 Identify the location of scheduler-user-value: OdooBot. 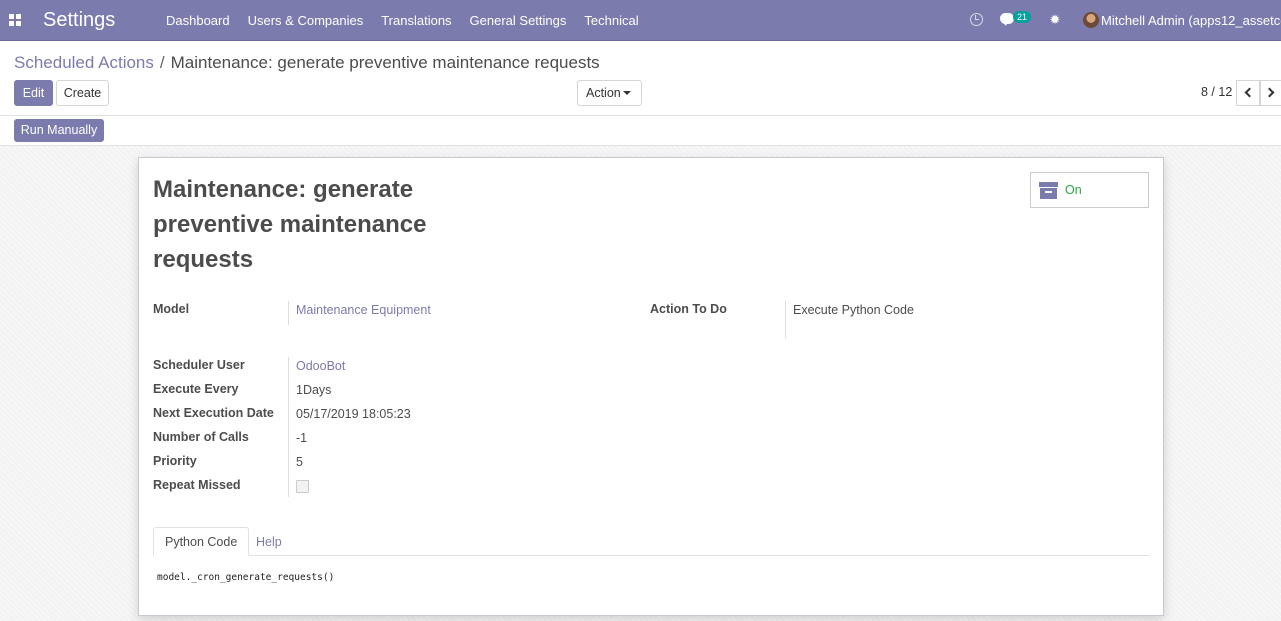
(320, 366).